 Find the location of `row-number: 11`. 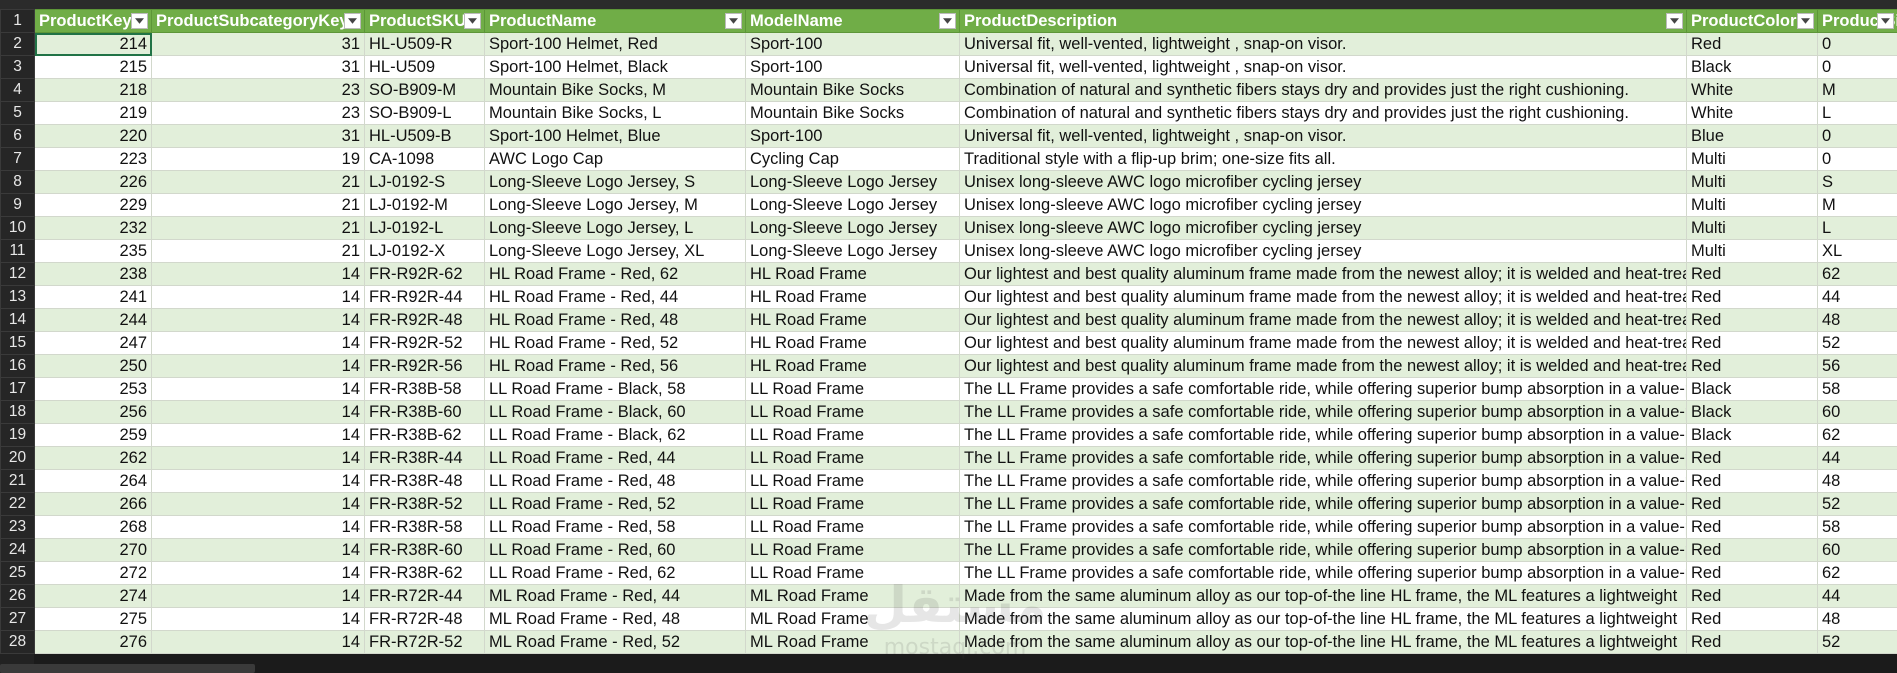

row-number: 11 is located at coordinates (17, 251).